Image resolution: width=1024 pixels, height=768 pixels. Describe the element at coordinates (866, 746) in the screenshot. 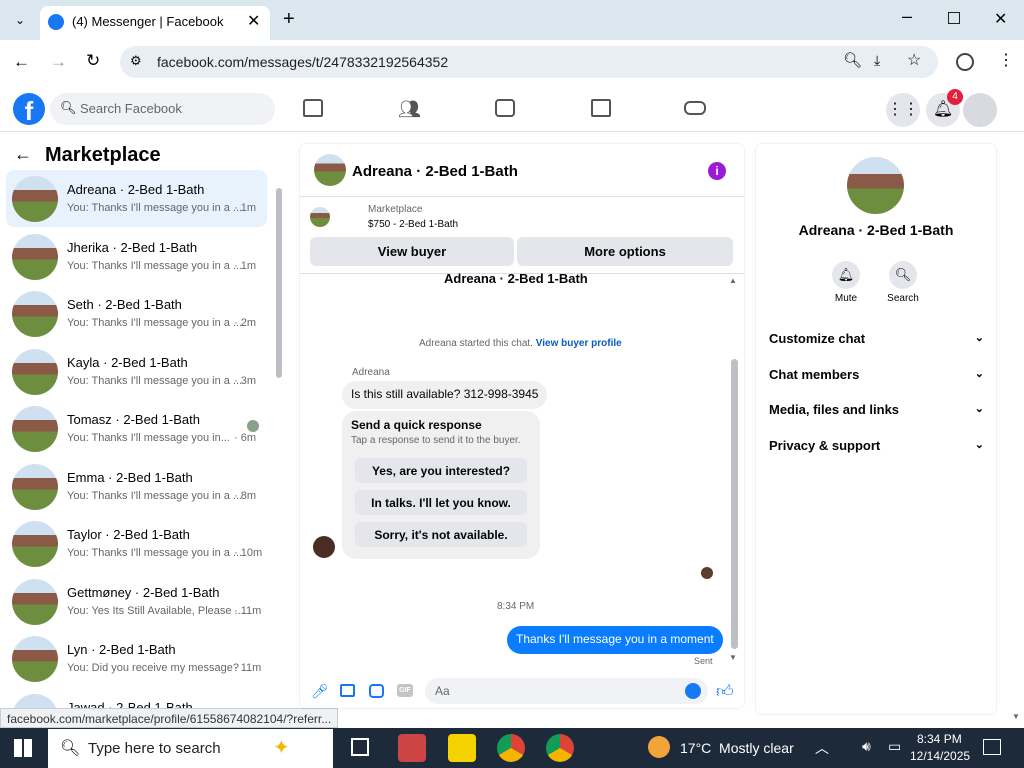

I see `volume-icon: 🔊︎` at that location.